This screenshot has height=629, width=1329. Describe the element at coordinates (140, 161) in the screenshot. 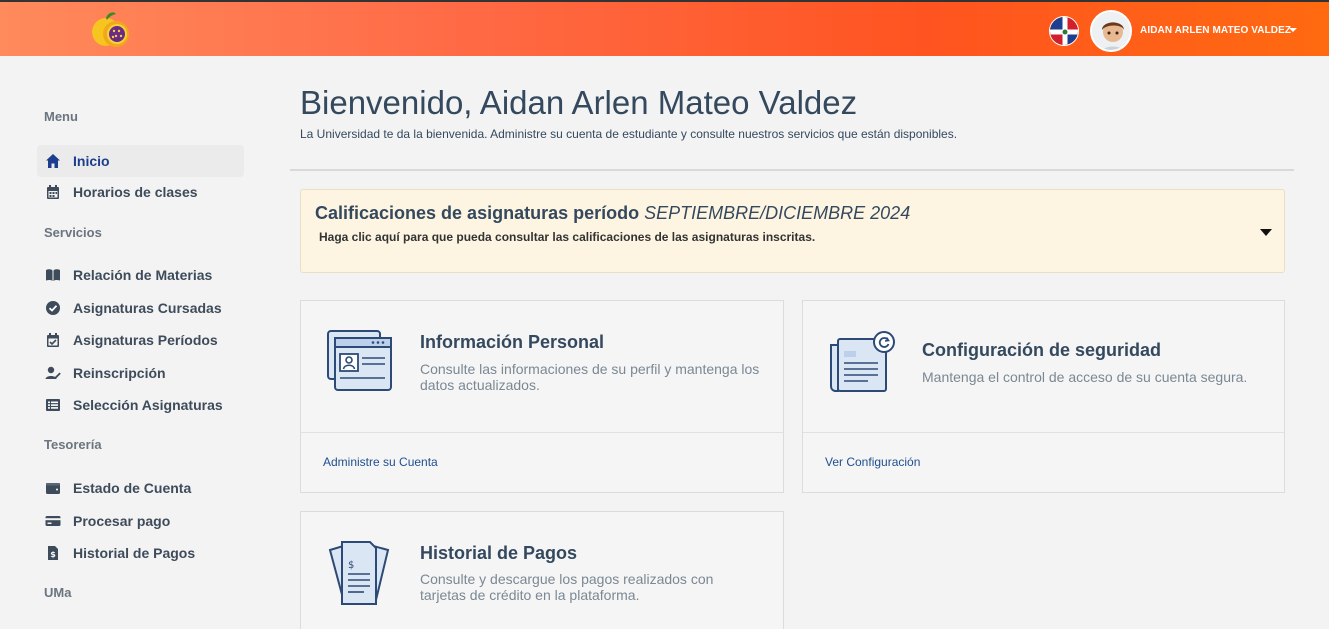

I see `sidebar-item-inicio: Inicio` at that location.